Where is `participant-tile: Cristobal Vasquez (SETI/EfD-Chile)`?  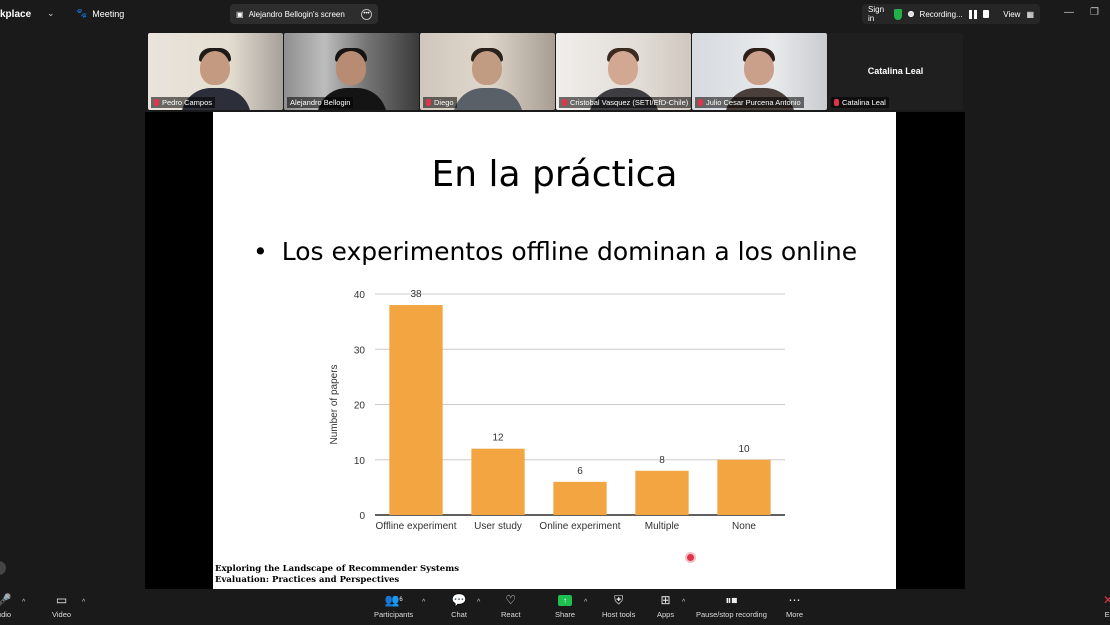
participant-tile: Cristobal Vasquez (SETI/EfD-Chile) is located at coordinates (623, 71).